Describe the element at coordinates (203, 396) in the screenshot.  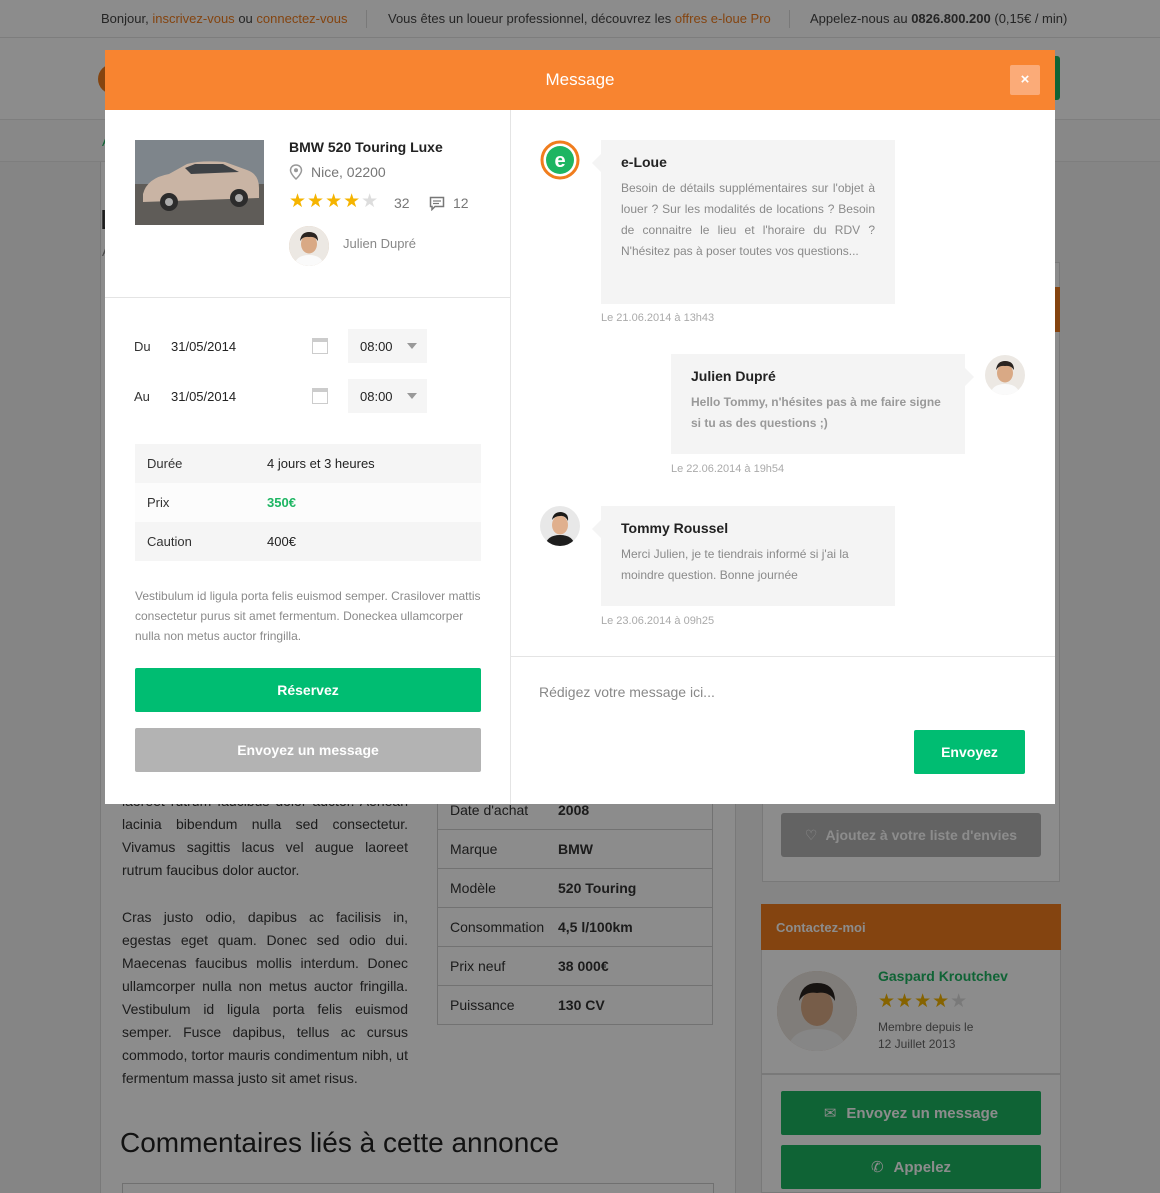
I see `date-to-input: 31/05/2014` at that location.